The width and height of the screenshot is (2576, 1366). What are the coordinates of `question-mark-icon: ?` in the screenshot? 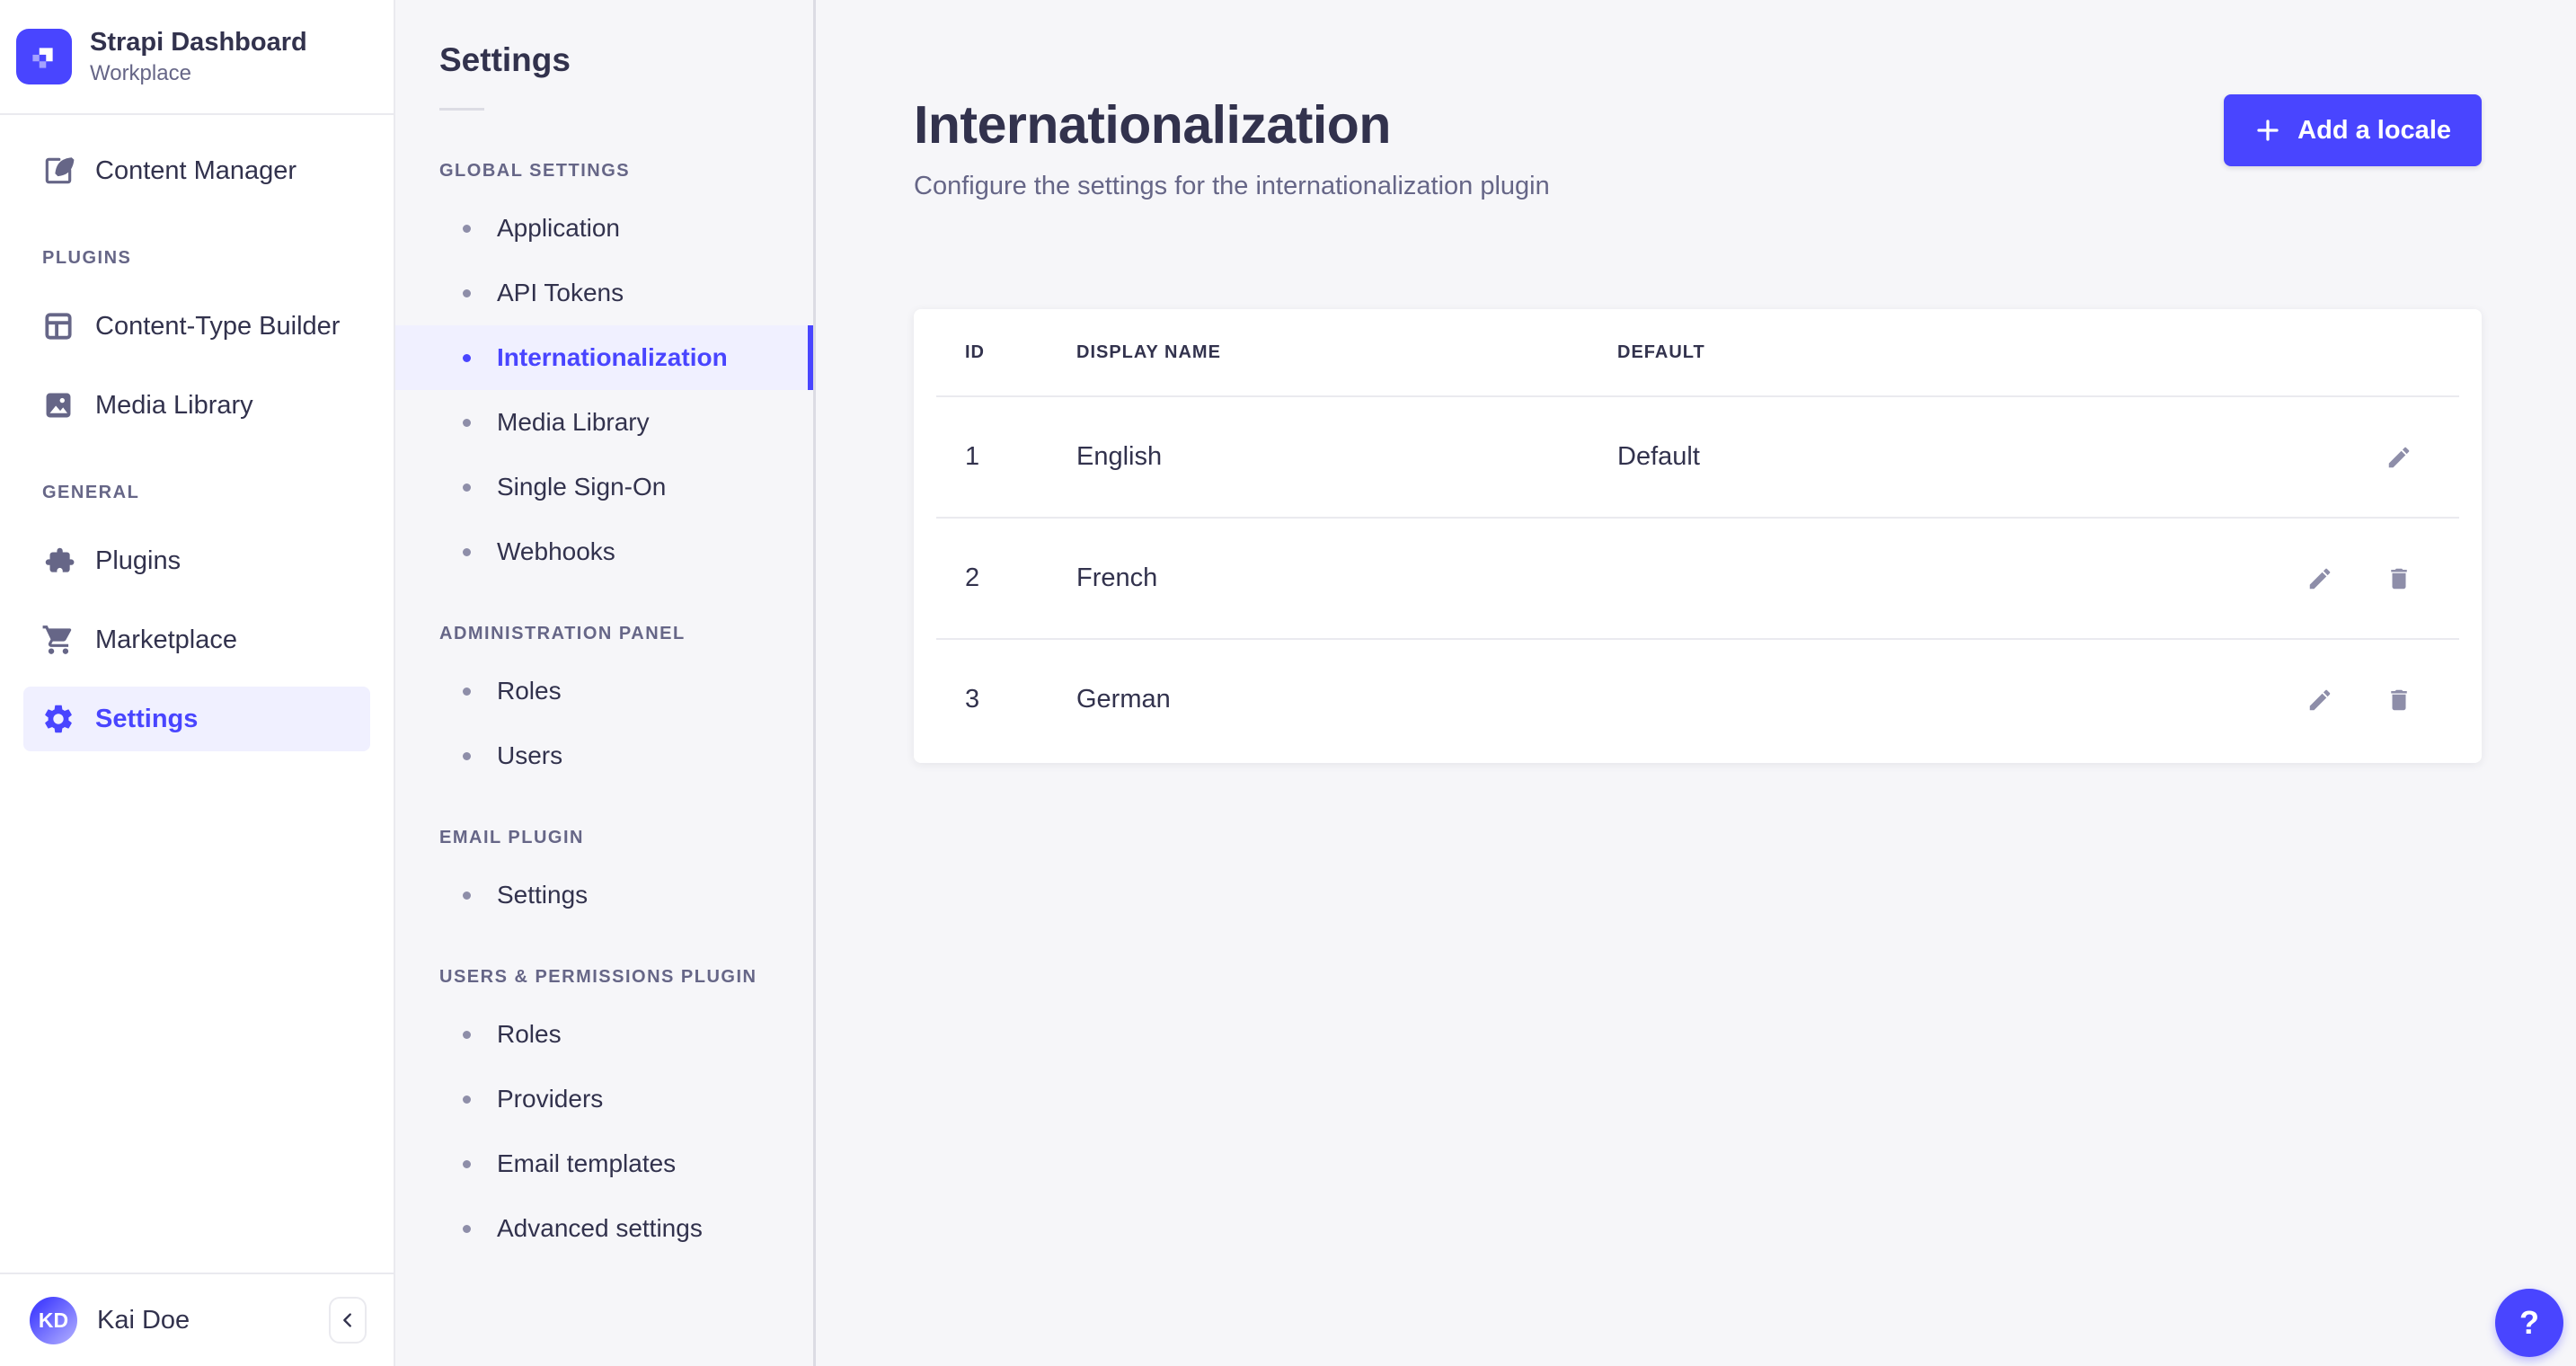 It's located at (2529, 1322).